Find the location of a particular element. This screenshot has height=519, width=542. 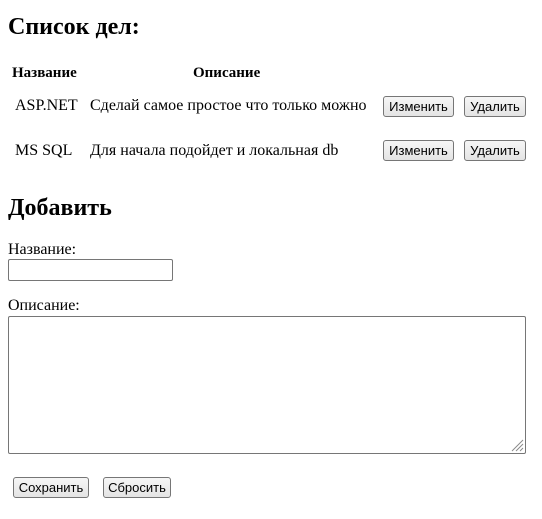

row-name: MS SQL is located at coordinates (44, 150).